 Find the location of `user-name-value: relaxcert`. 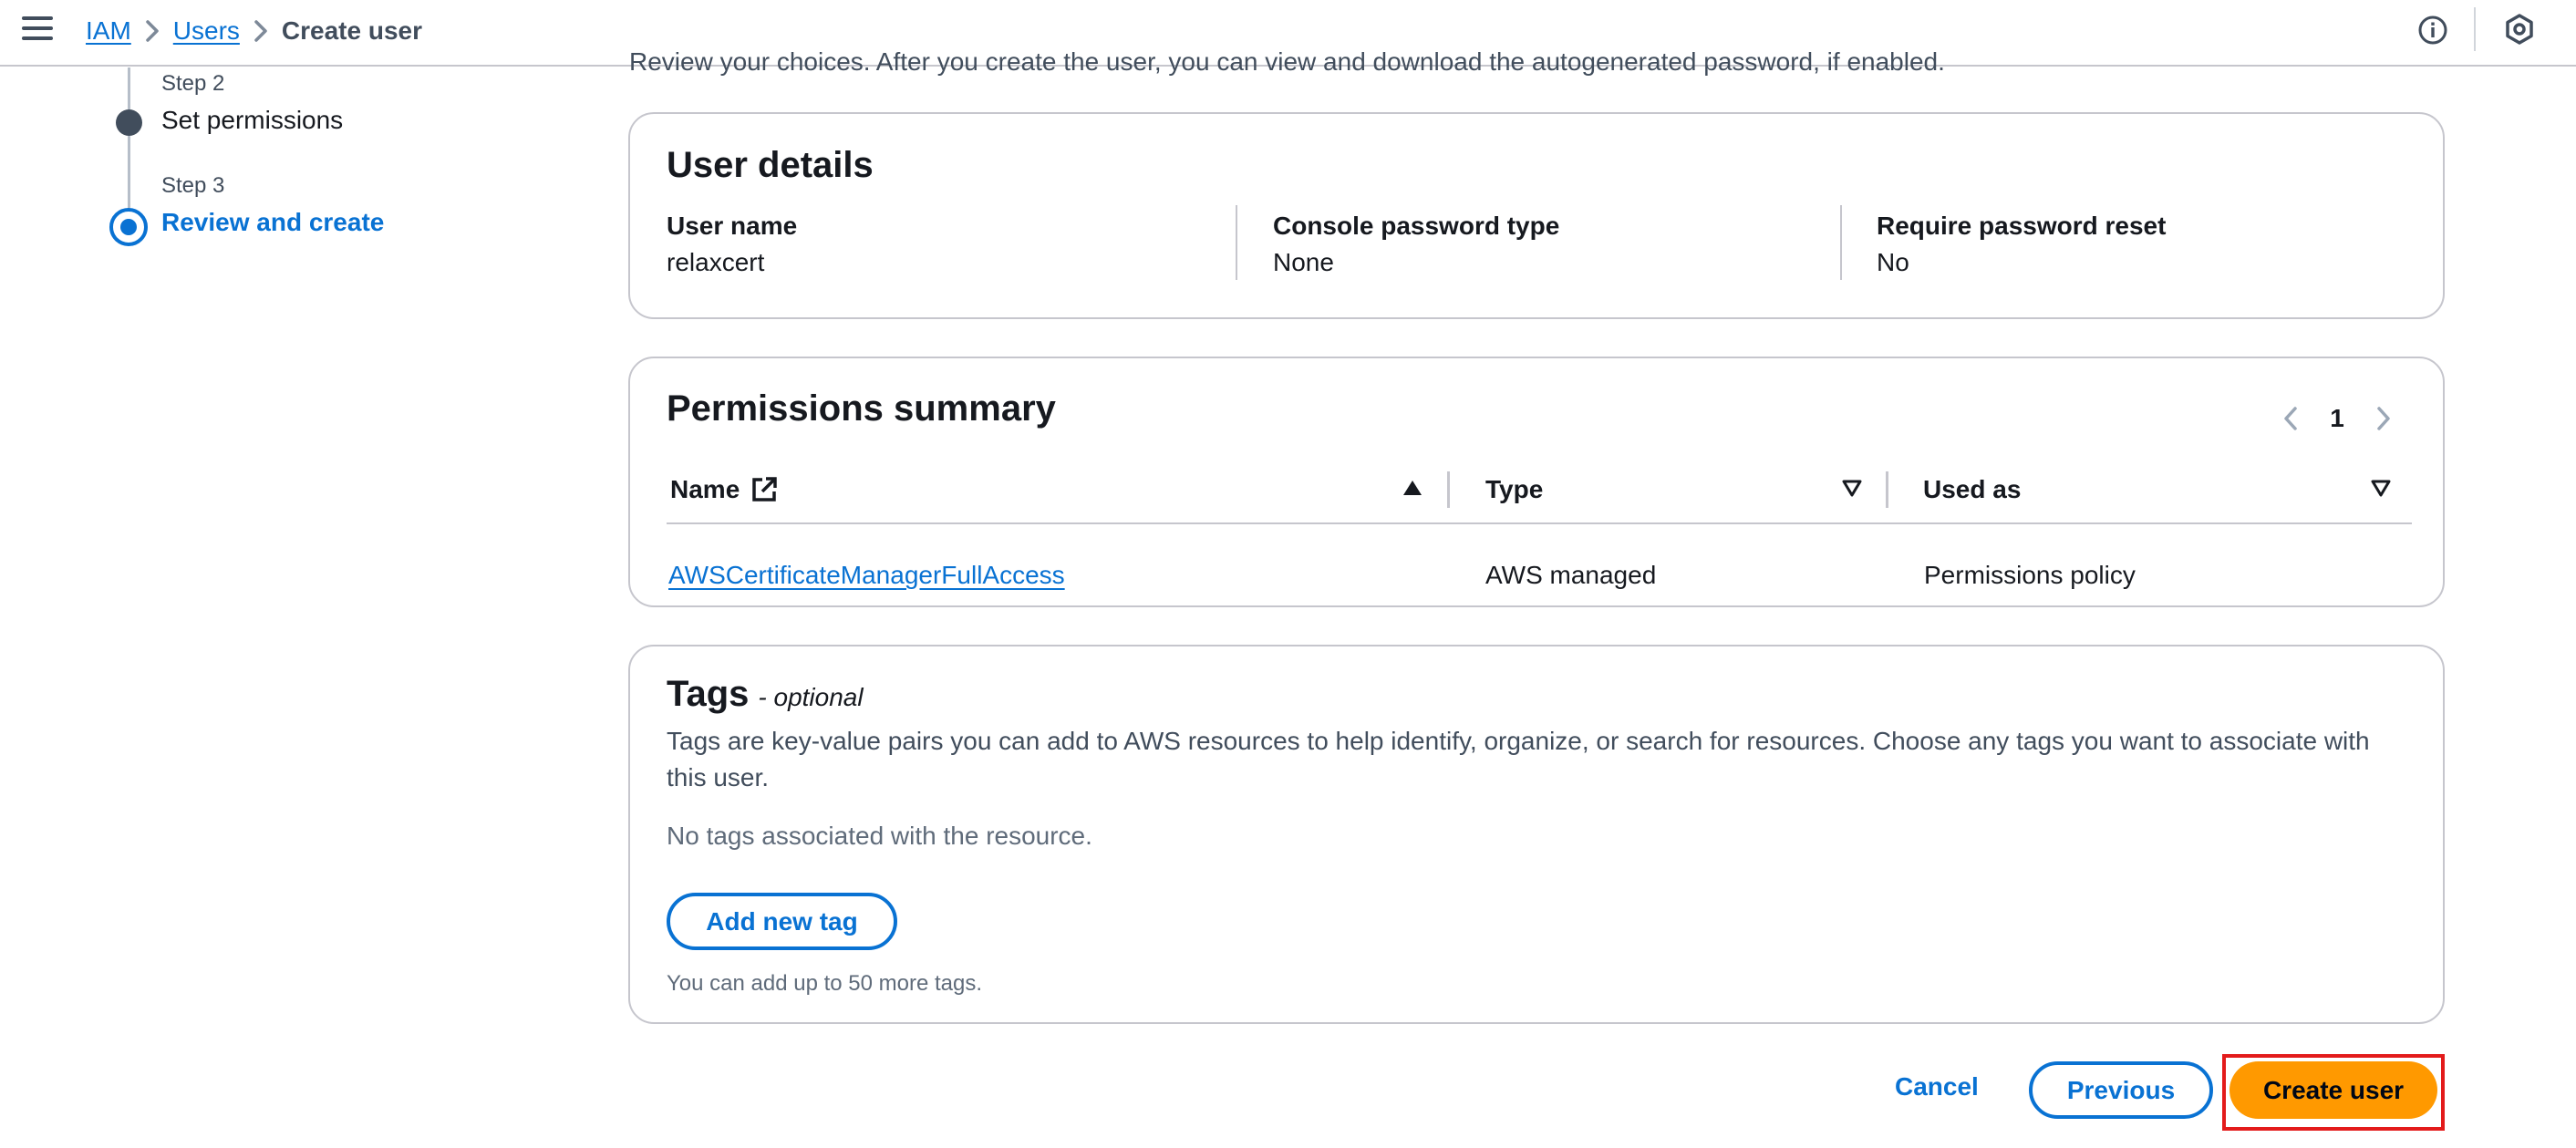

user-name-value: relaxcert is located at coordinates (716, 262).